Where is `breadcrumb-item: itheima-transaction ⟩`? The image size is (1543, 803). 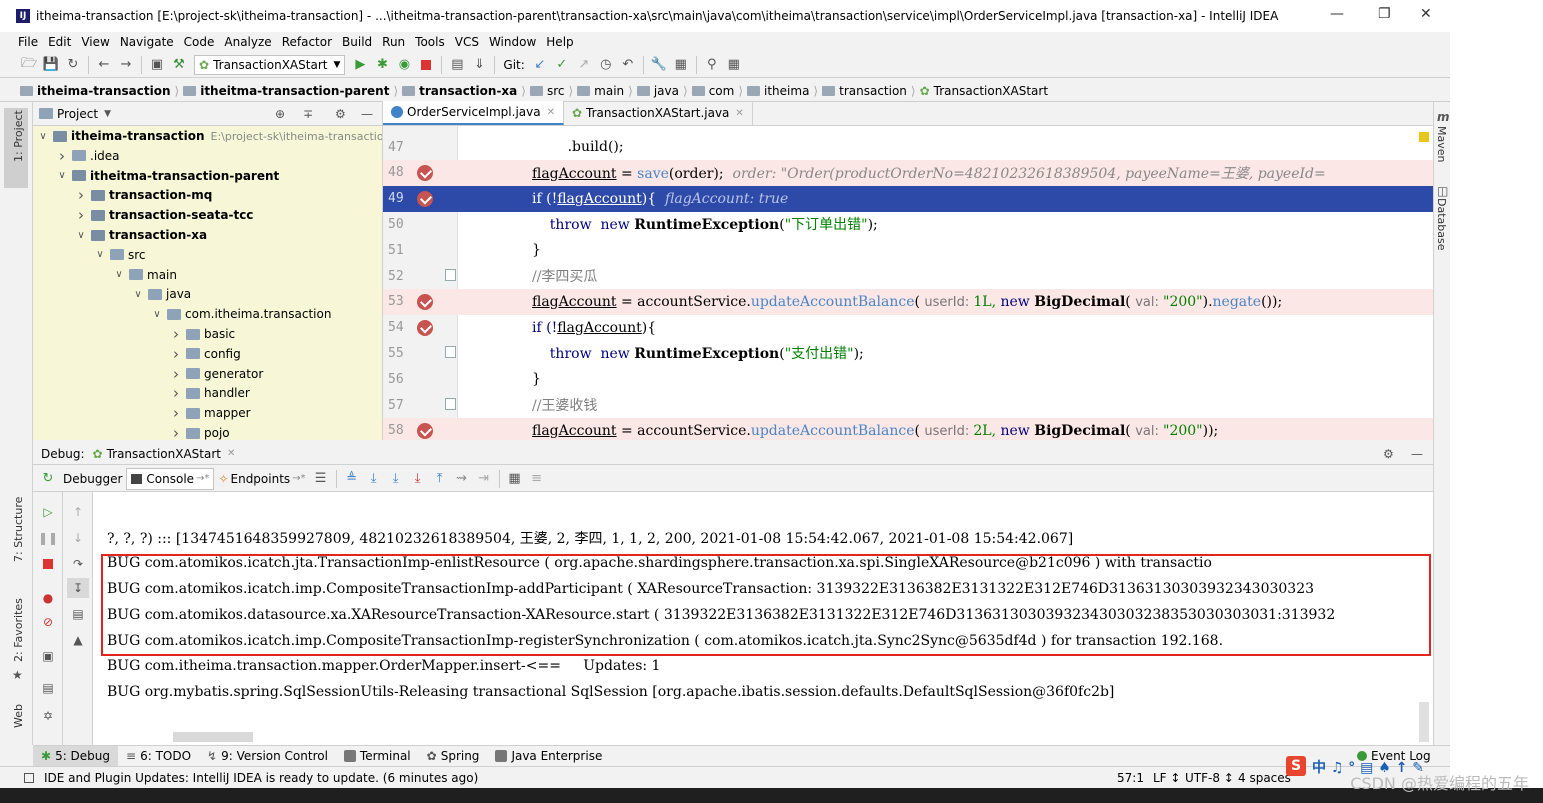 breadcrumb-item: itheima-transaction ⟩ is located at coordinates (99, 91).